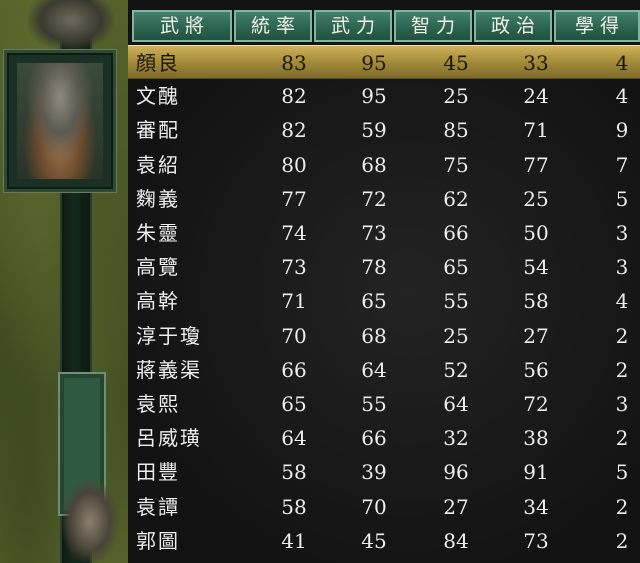  I want to click on officer-row: 高覽 73 78 65 54 3, so click(384, 267).